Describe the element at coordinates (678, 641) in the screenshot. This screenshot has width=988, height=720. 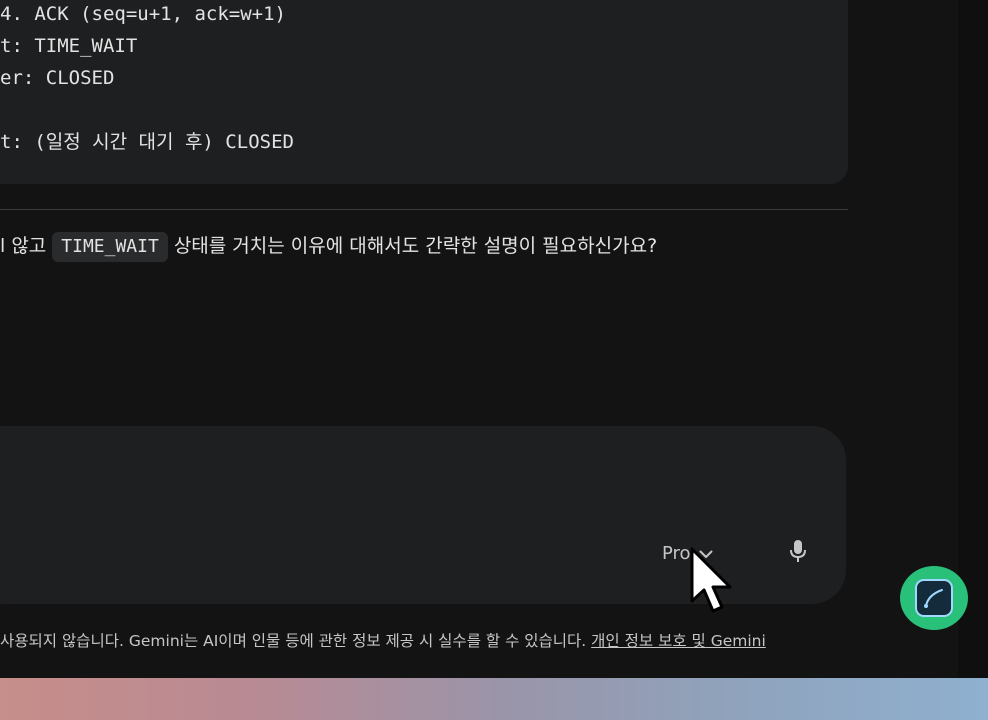
I see `privacy-link: 개인 정보 보호 및 Gemini` at that location.